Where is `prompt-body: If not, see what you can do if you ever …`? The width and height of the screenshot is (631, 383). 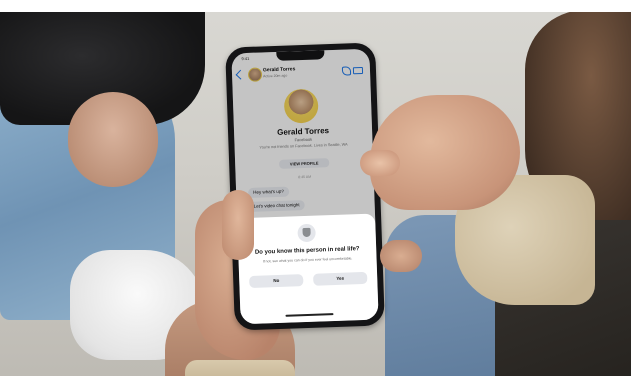
prompt-body: If not, see what you can do if you ever … is located at coordinates (307, 260).